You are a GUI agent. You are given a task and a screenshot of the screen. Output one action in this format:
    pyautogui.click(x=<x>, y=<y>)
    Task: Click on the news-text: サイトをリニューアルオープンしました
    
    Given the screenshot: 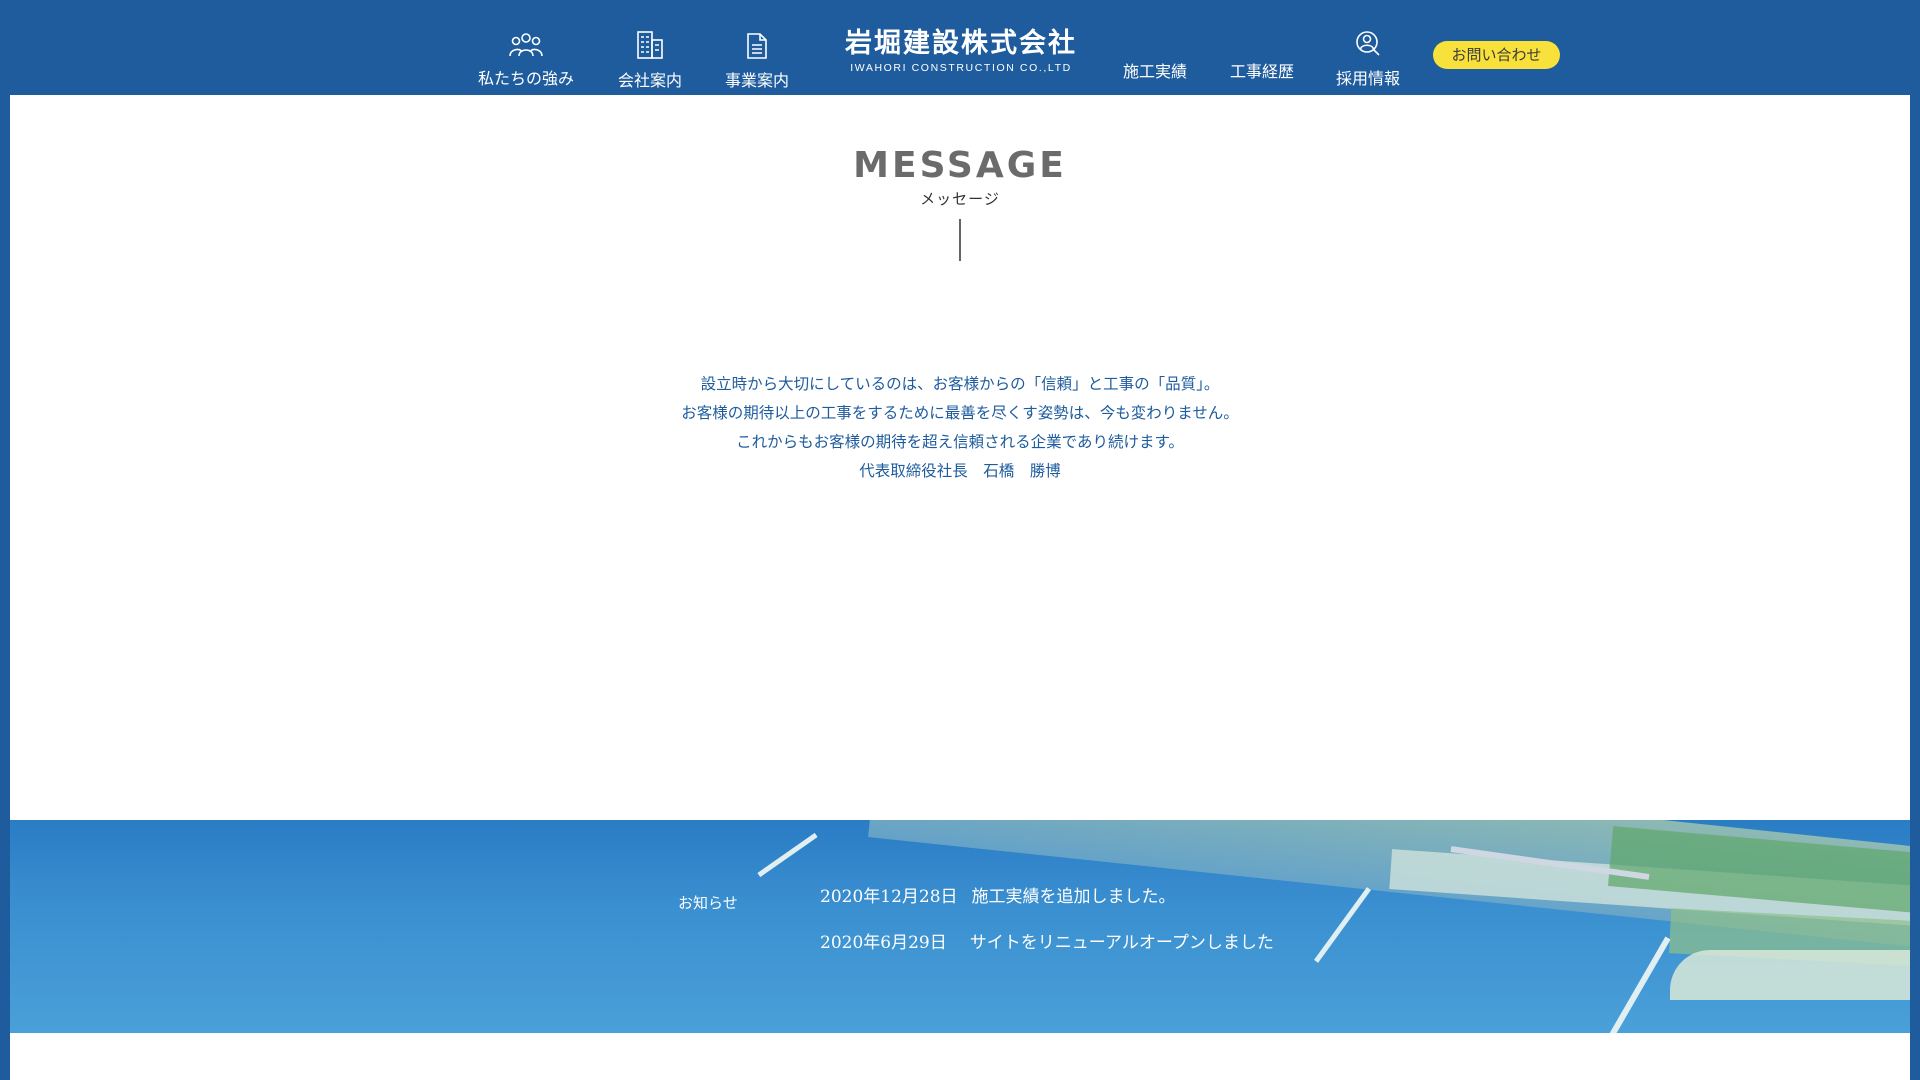 What is the action you would take?
    pyautogui.click(x=1121, y=943)
    